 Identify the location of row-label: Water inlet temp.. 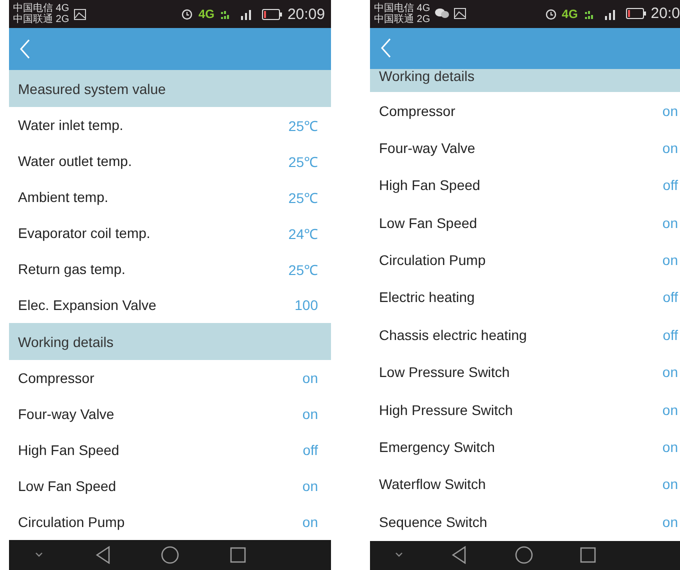
(71, 125).